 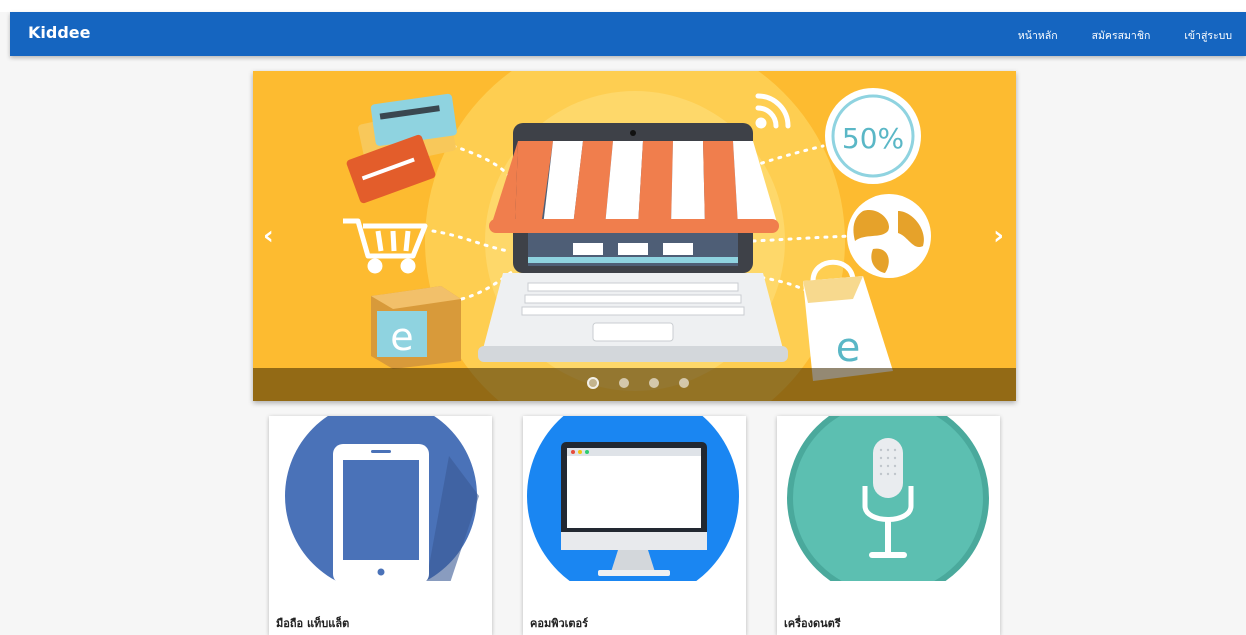 What do you see at coordinates (416, 327) in the screenshot?
I see `package-box-icon: e` at bounding box center [416, 327].